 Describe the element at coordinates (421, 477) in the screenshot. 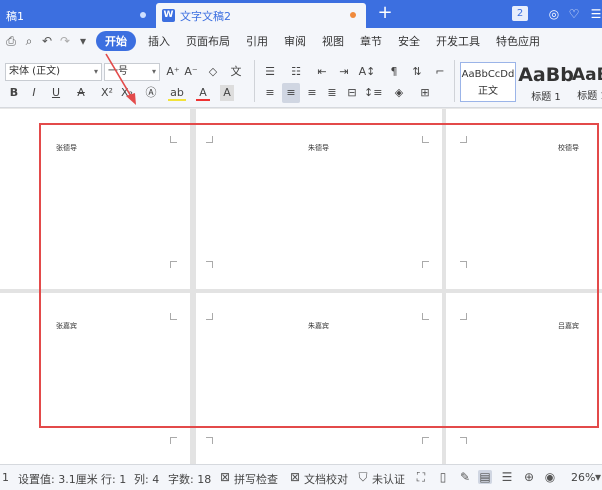

I see `fullscreen-icon: ⛶` at that location.